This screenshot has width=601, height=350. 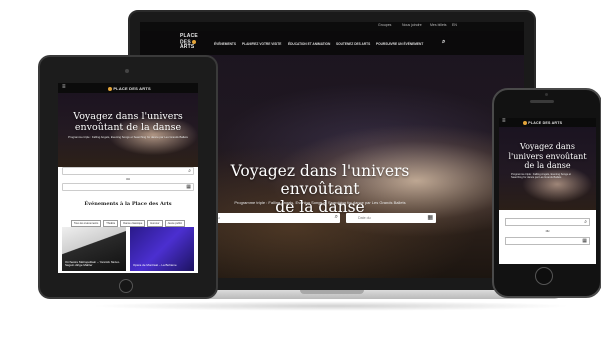 What do you see at coordinates (332, 26) in the screenshot?
I see `utility-bar: Groupes Nous joindre Mes billets EN` at bounding box center [332, 26].